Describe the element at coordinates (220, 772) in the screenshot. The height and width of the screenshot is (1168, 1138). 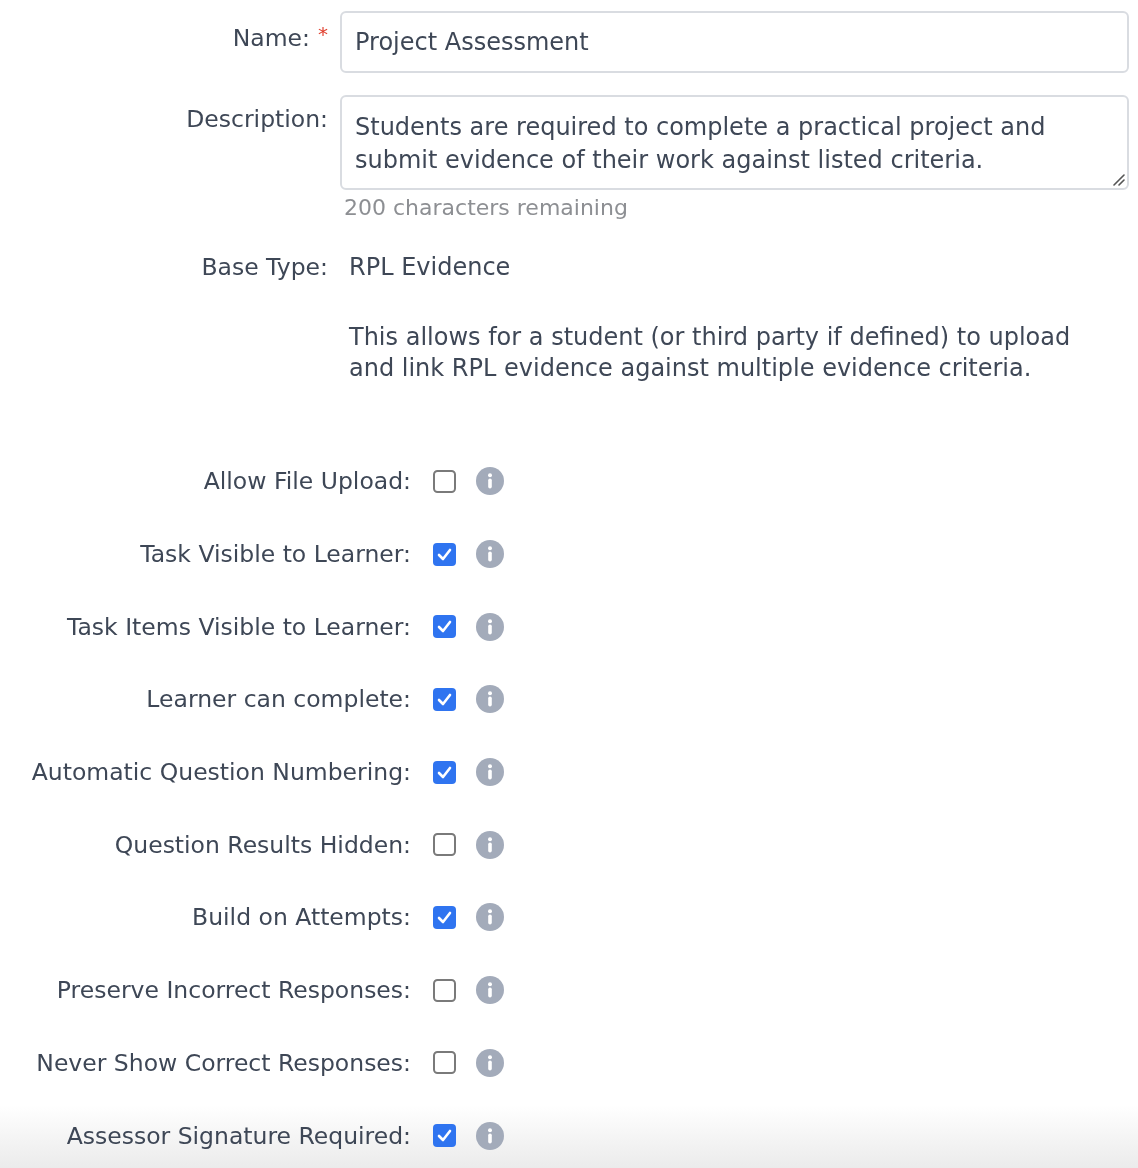
I see `option-label: Automatic Question Numbering:` at that location.